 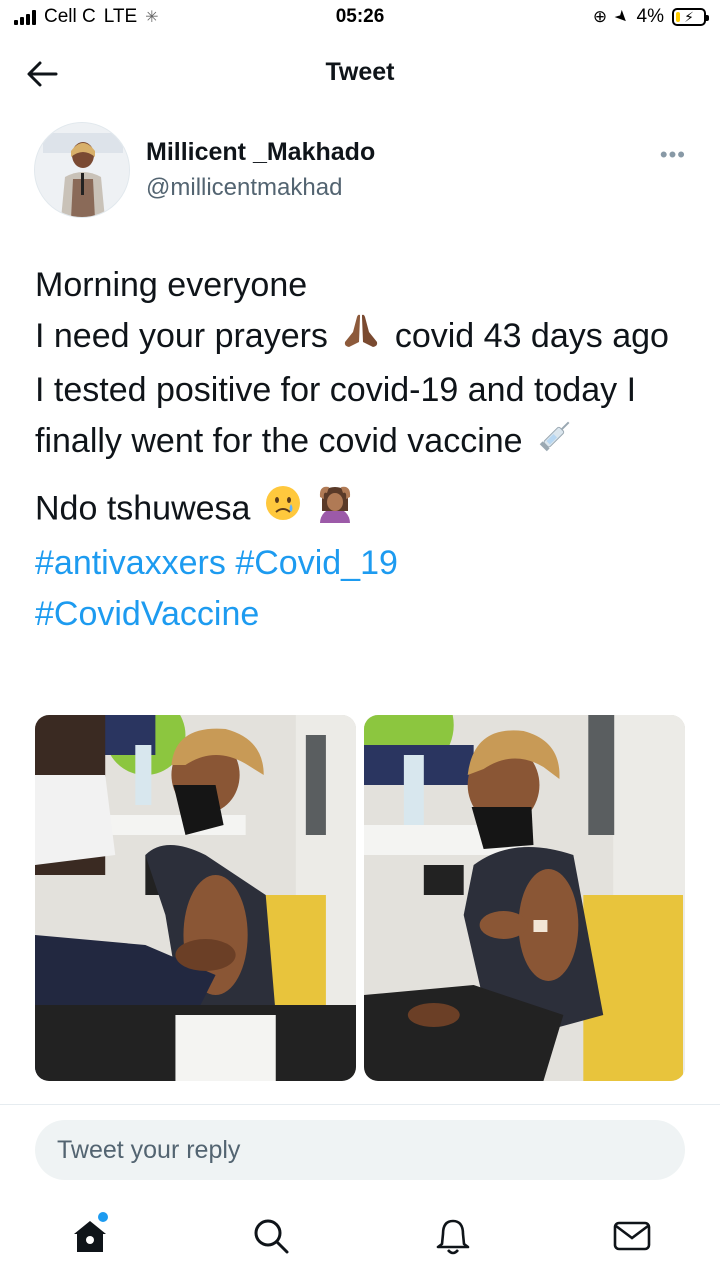 What do you see at coordinates (360, 614) in the screenshot?
I see `hashtag-line: #CovidVaccine` at bounding box center [360, 614].